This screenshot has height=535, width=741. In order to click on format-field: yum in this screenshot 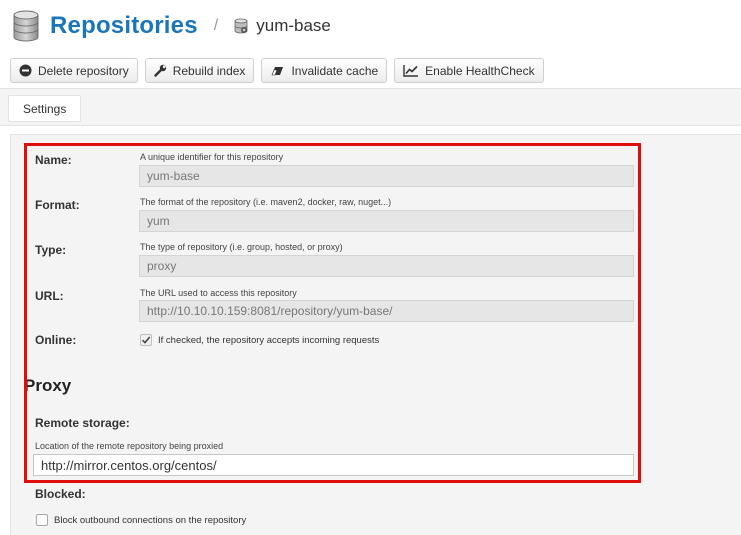, I will do `click(386, 221)`.